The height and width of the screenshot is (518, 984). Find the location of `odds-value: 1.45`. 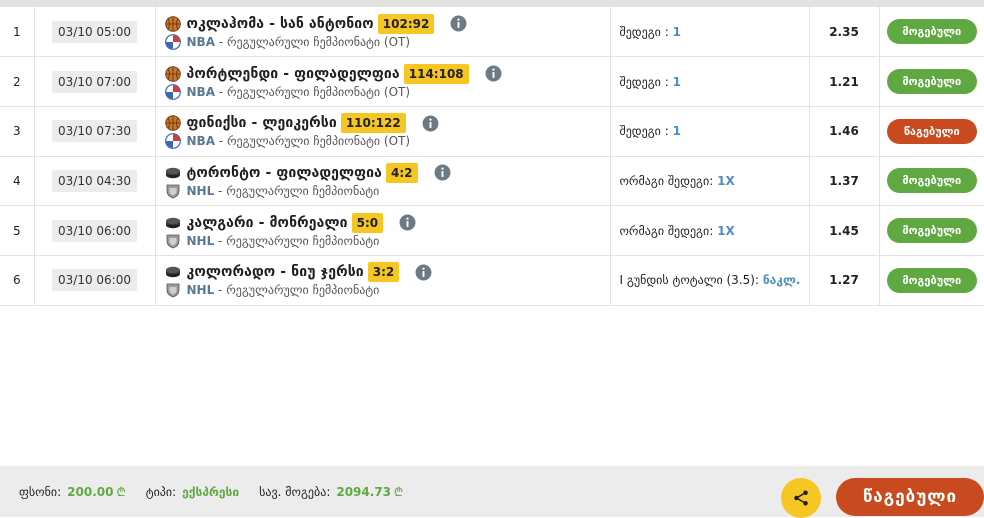

odds-value: 1.45 is located at coordinates (844, 230).